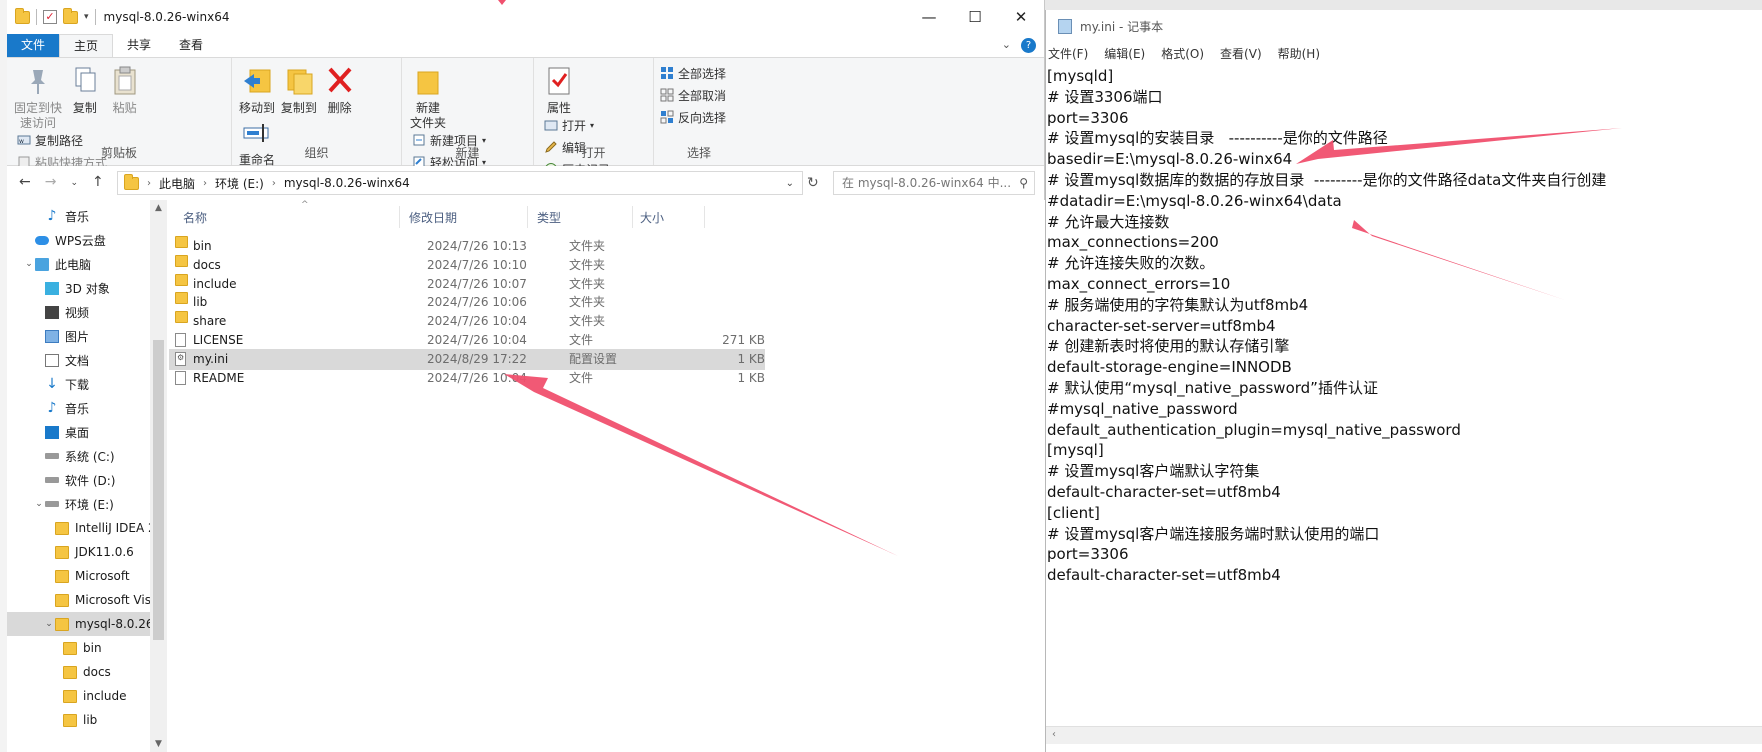 The image size is (1762, 752). What do you see at coordinates (934, 183) in the screenshot?
I see `search-input: 在 mysql-8.0.26-winx64 中... ⚲` at bounding box center [934, 183].